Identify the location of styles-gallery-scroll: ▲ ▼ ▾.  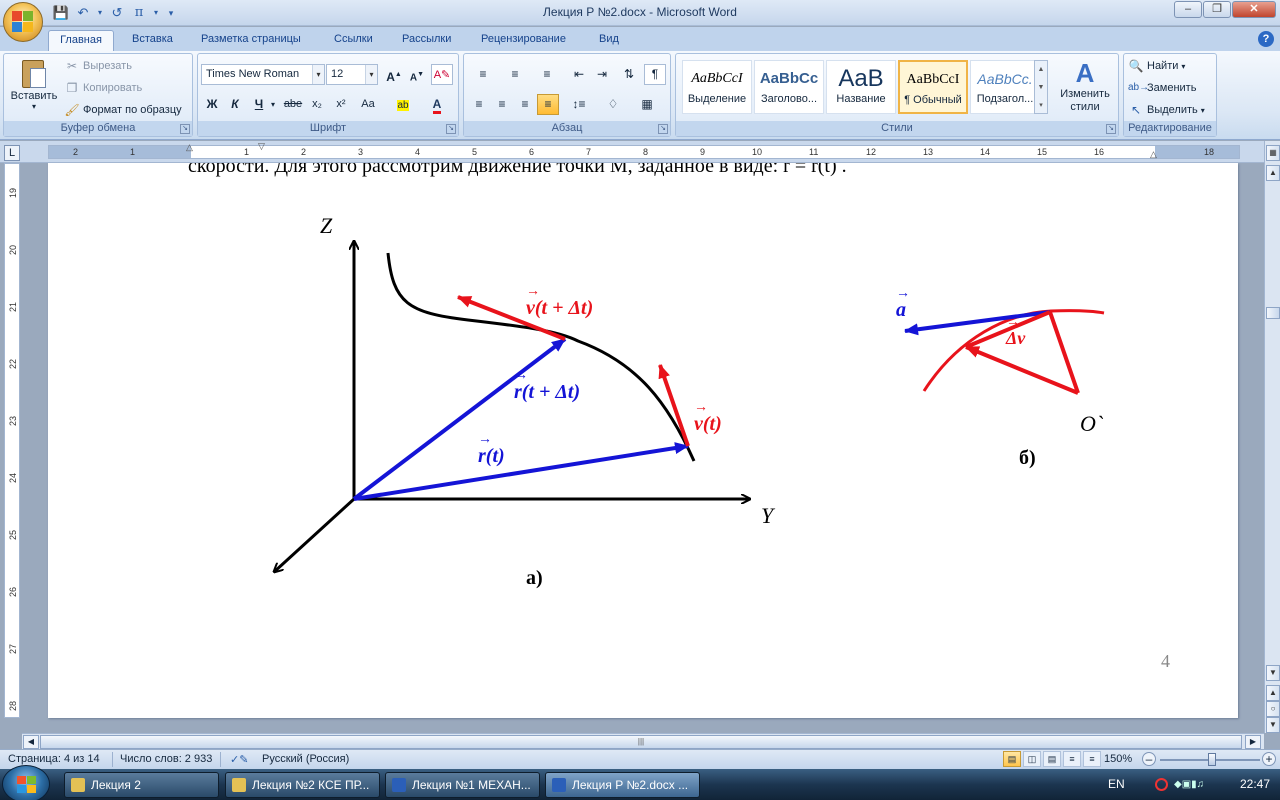
(1041, 87).